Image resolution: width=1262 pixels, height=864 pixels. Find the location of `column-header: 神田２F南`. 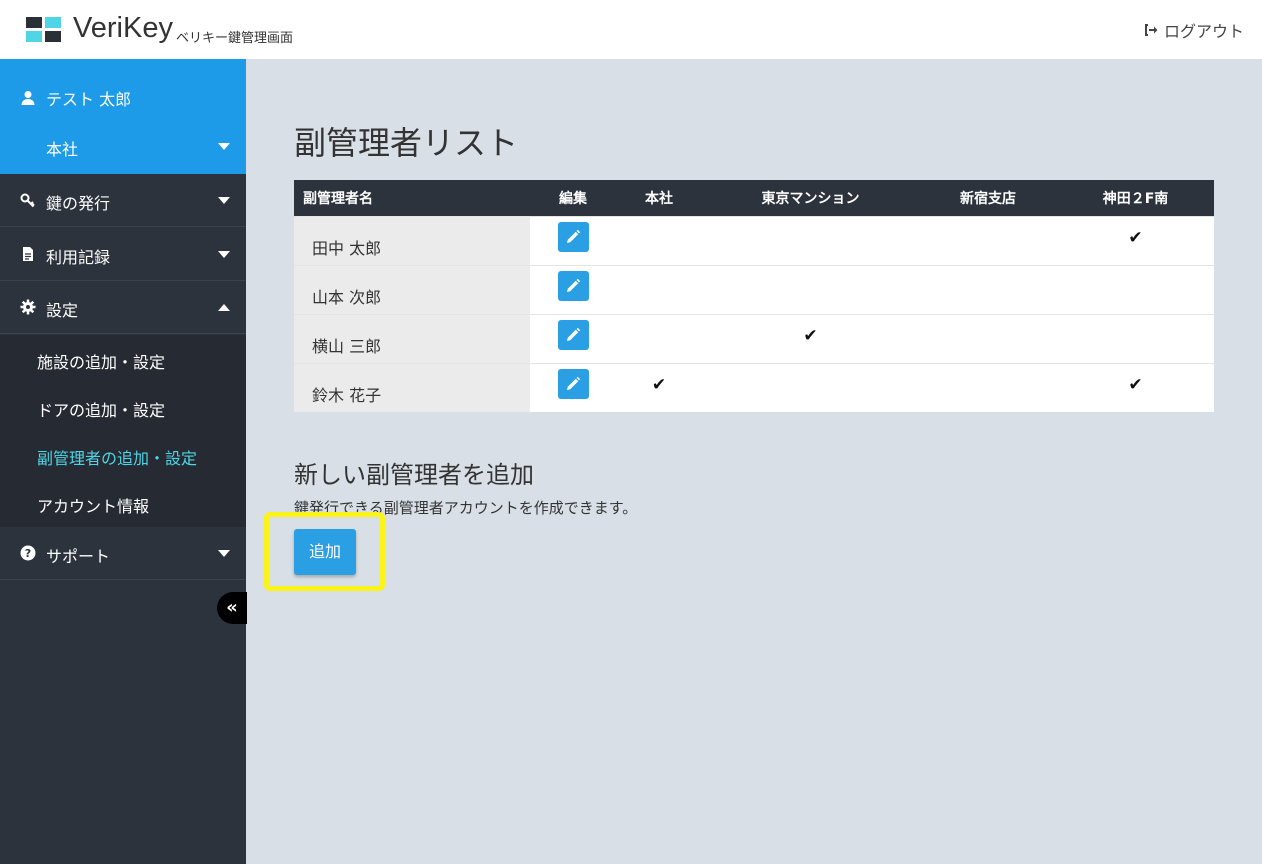

column-header: 神田２F南 is located at coordinates (1135, 198).